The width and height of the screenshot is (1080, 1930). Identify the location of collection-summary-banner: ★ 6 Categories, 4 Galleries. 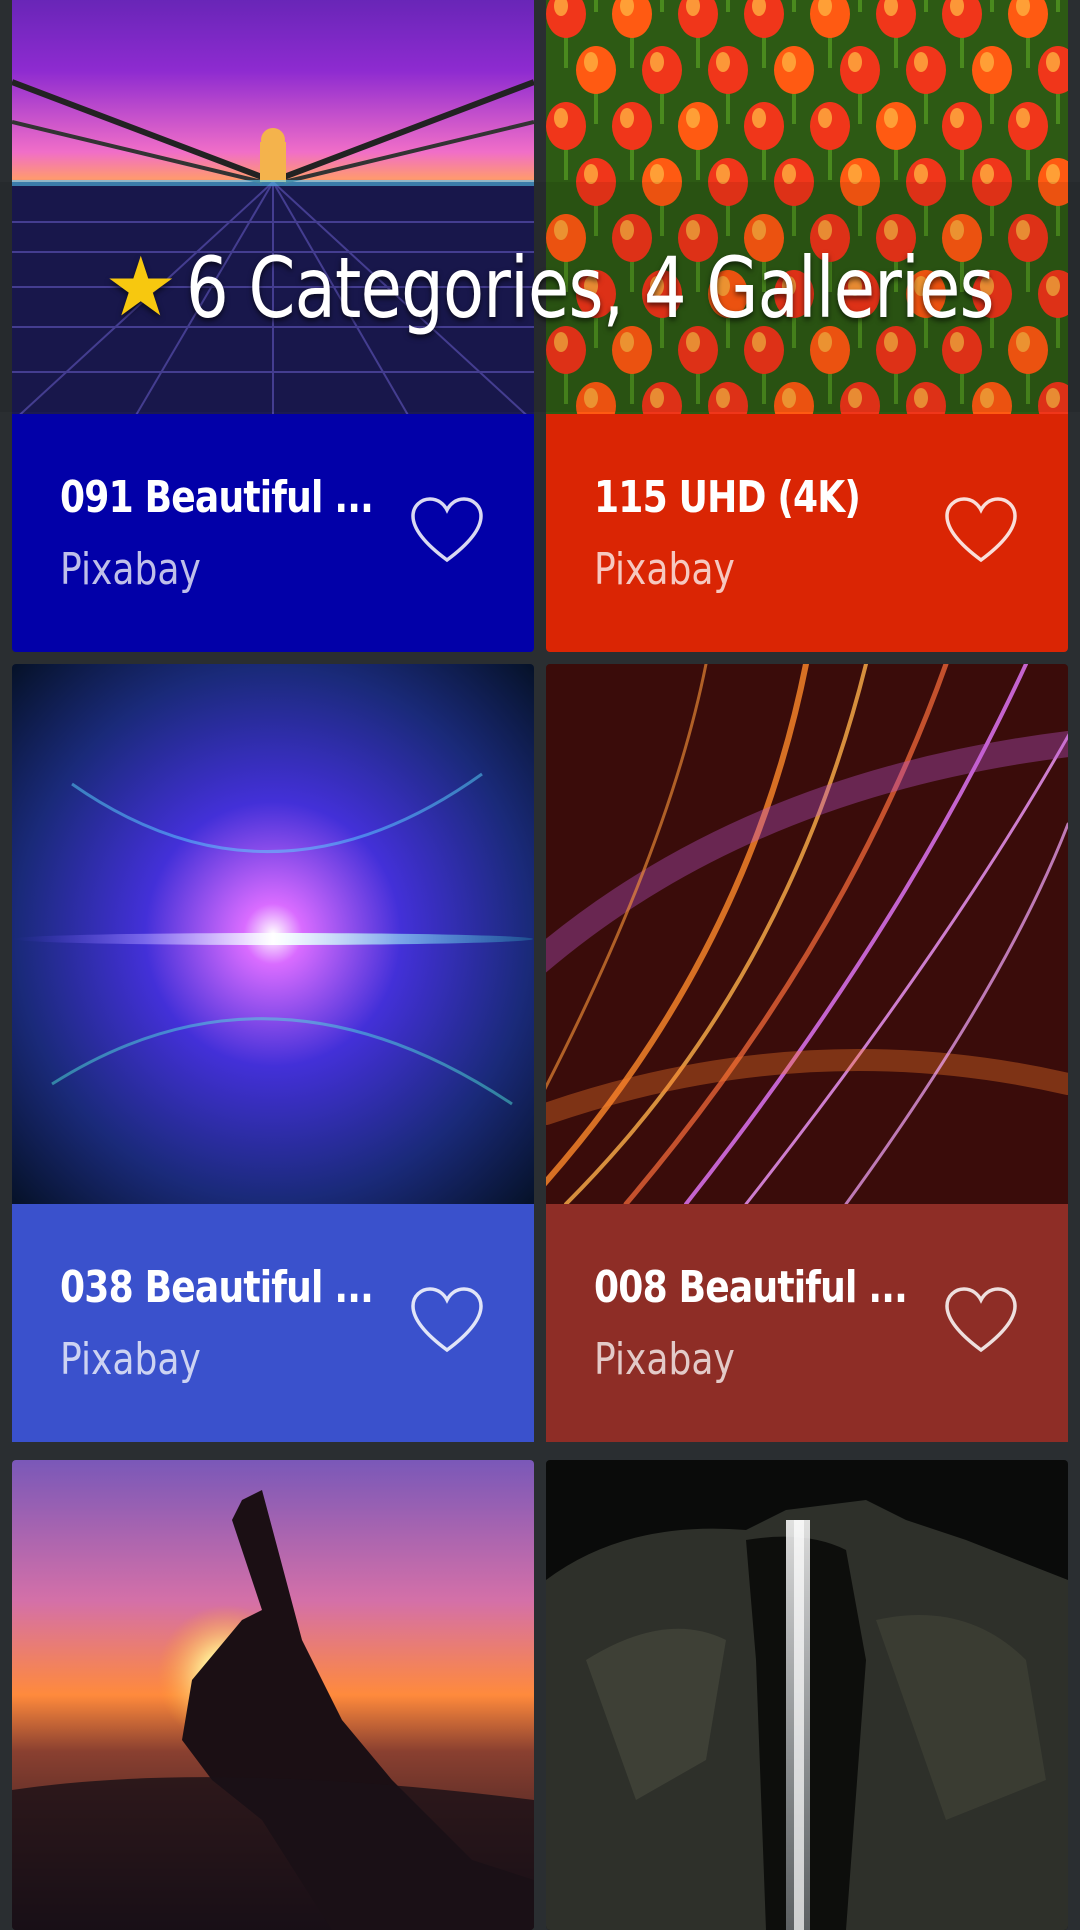
(592, 288).